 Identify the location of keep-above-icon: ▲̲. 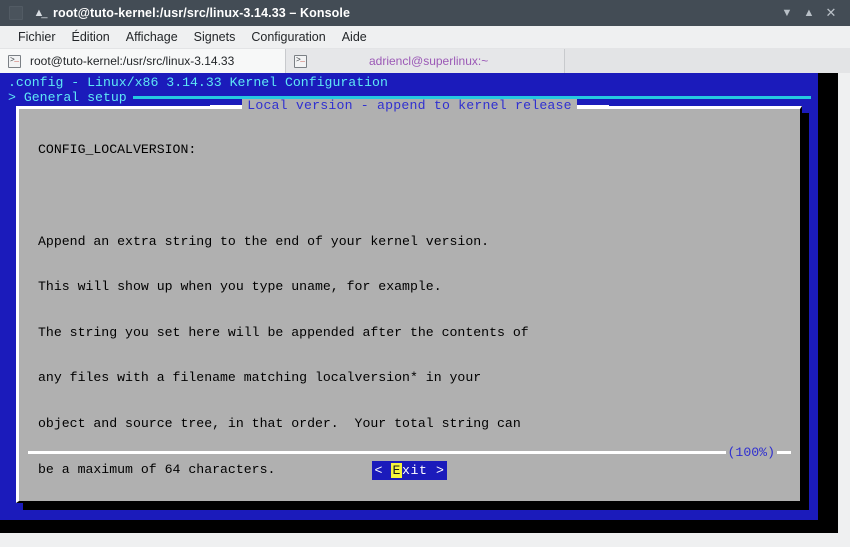
(39, 13).